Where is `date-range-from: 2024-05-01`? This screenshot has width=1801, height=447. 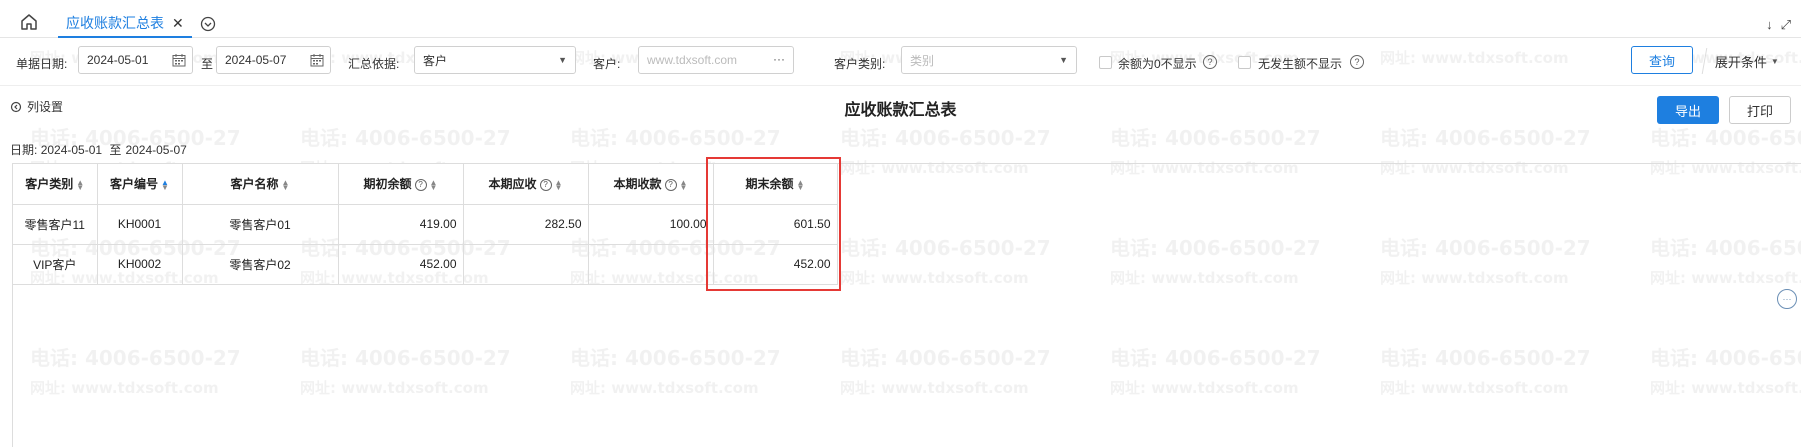 date-range-from: 2024-05-01 is located at coordinates (71, 150).